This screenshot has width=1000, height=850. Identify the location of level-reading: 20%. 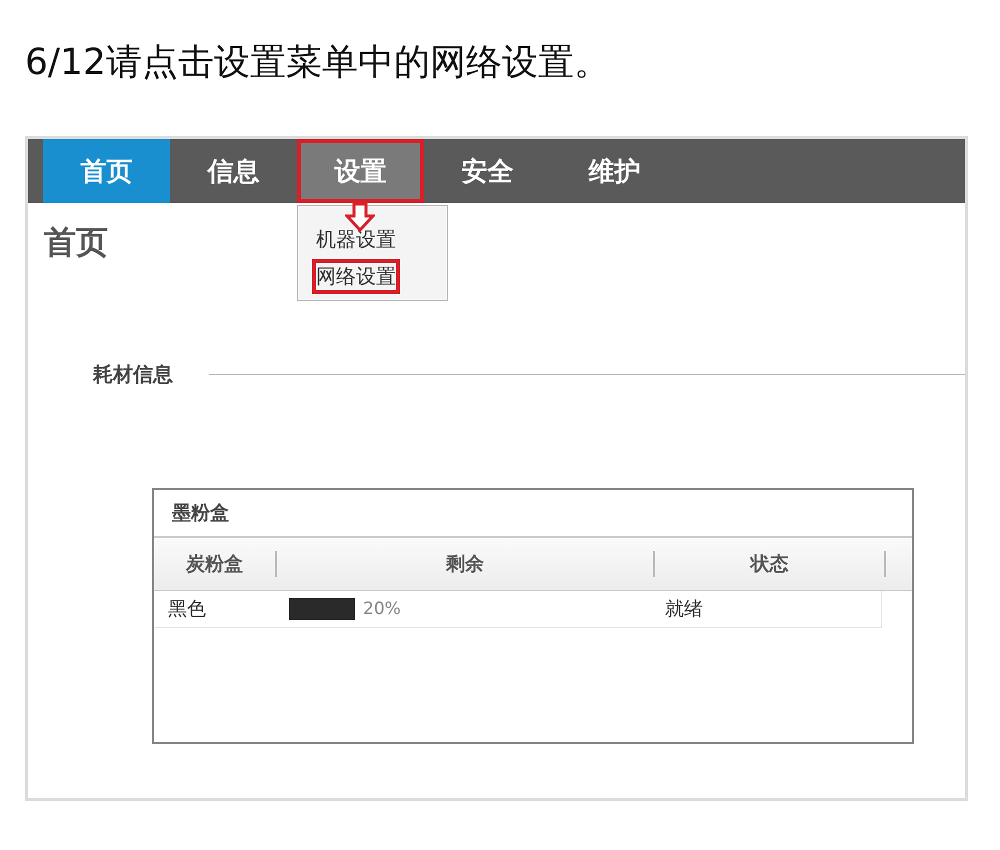
(382, 609).